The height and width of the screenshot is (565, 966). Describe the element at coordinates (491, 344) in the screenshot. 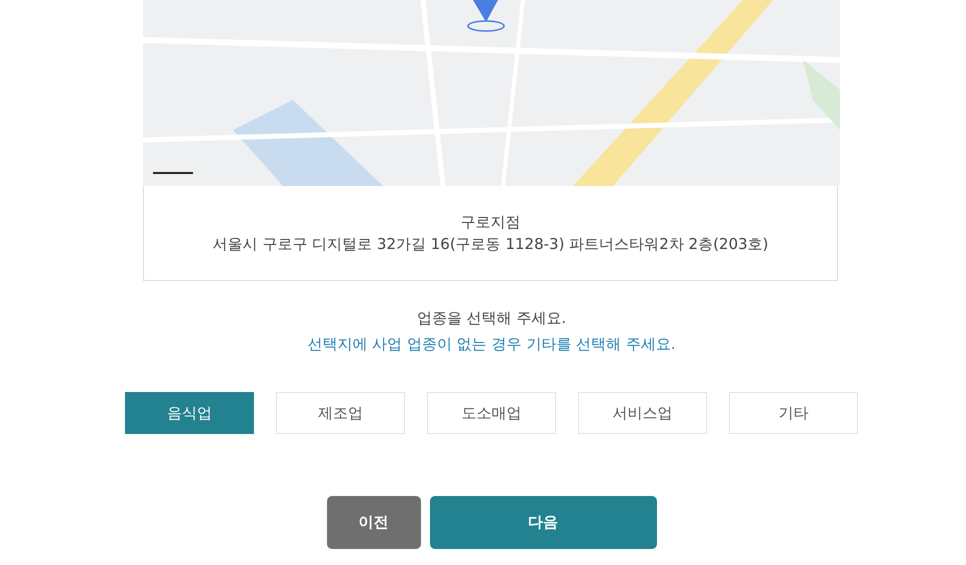

I see `prompt-hint: 선택지에 사업 업종이 없는 경우 기타를 선택해 주세요.` at that location.